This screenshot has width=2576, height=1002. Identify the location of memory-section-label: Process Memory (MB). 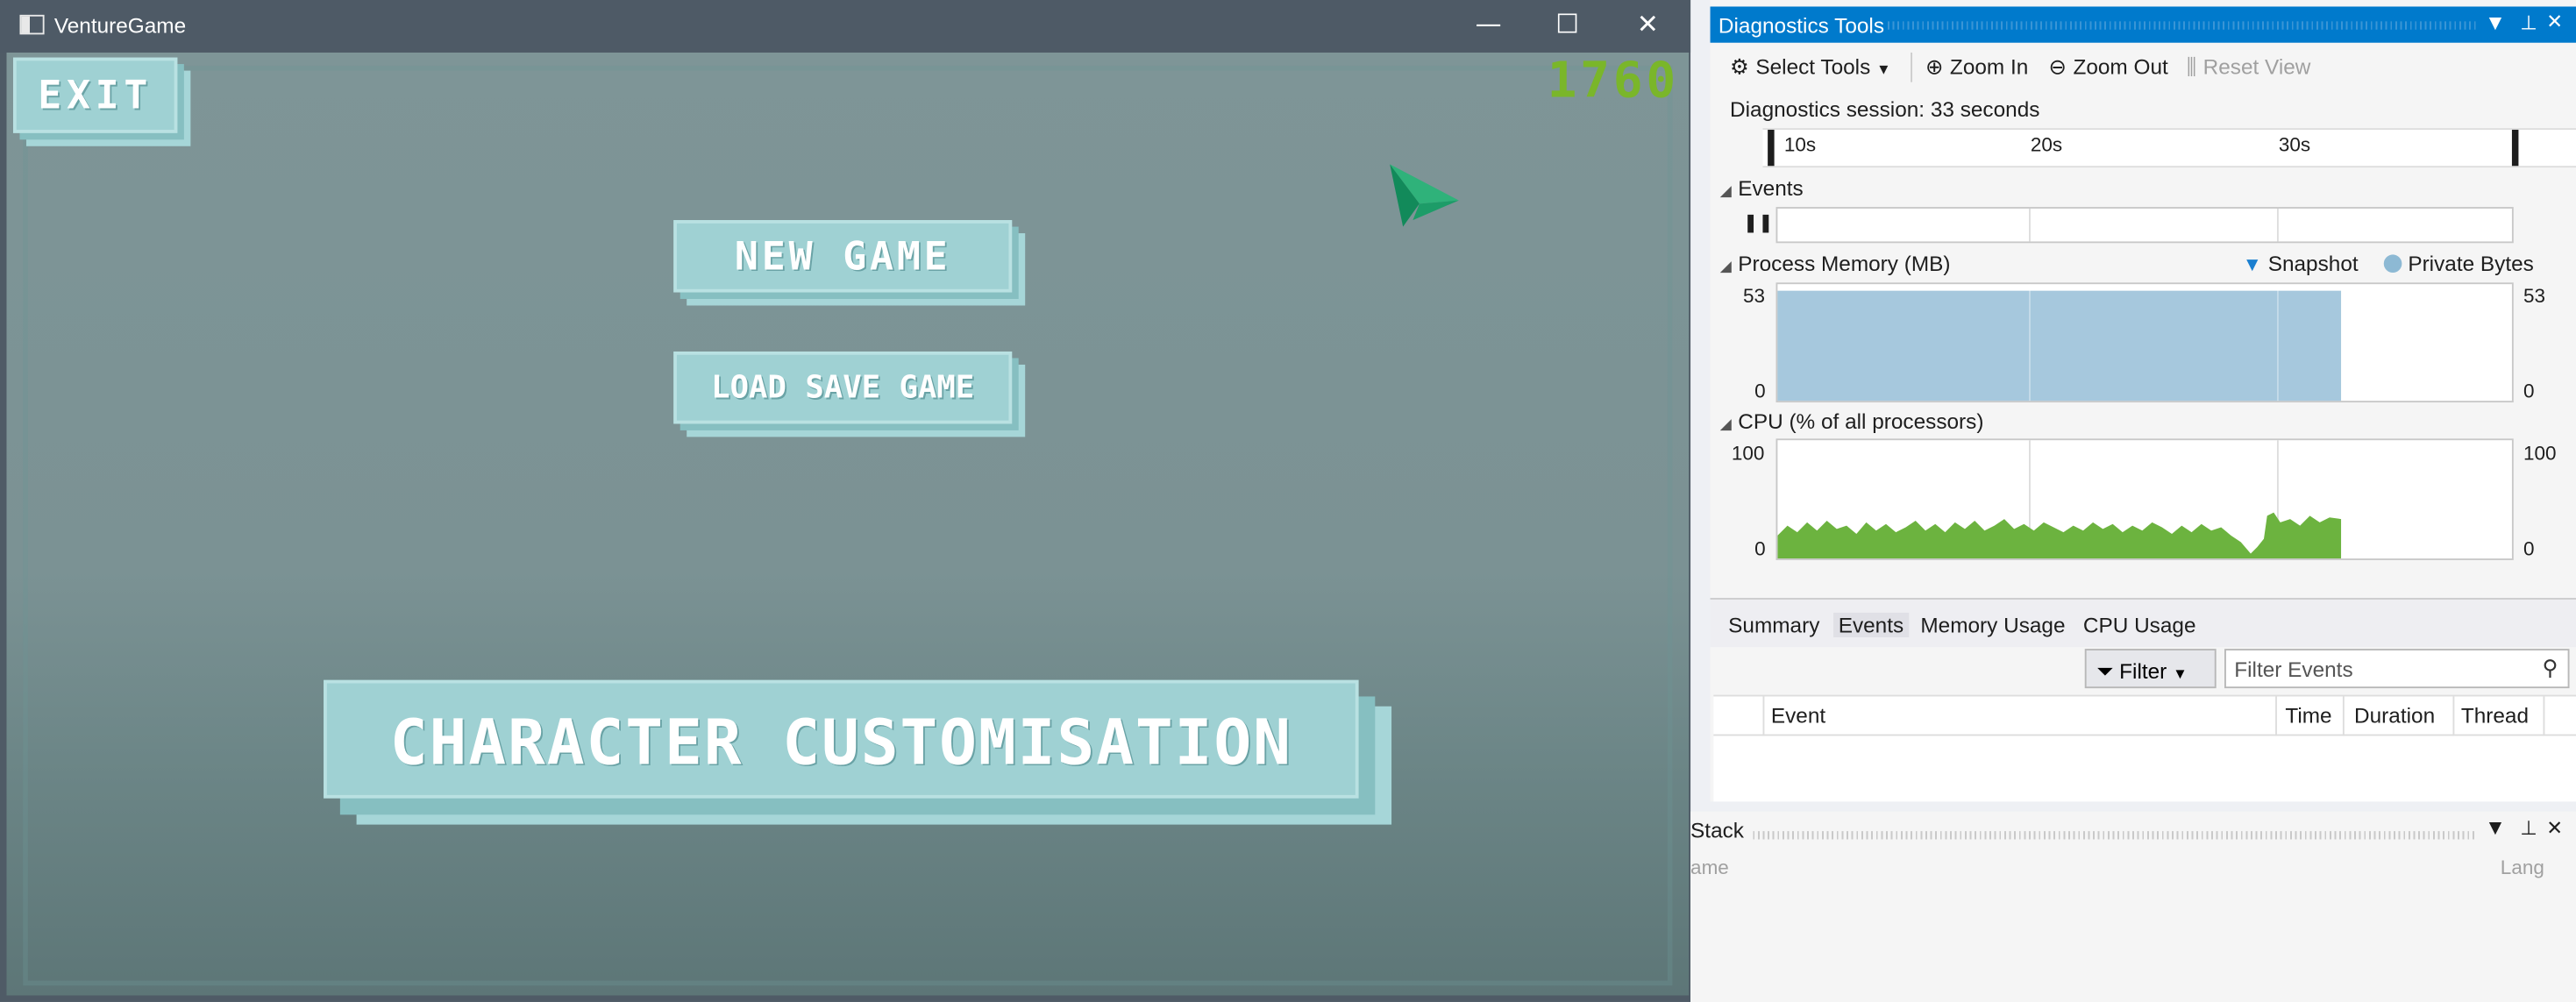
(1844, 263).